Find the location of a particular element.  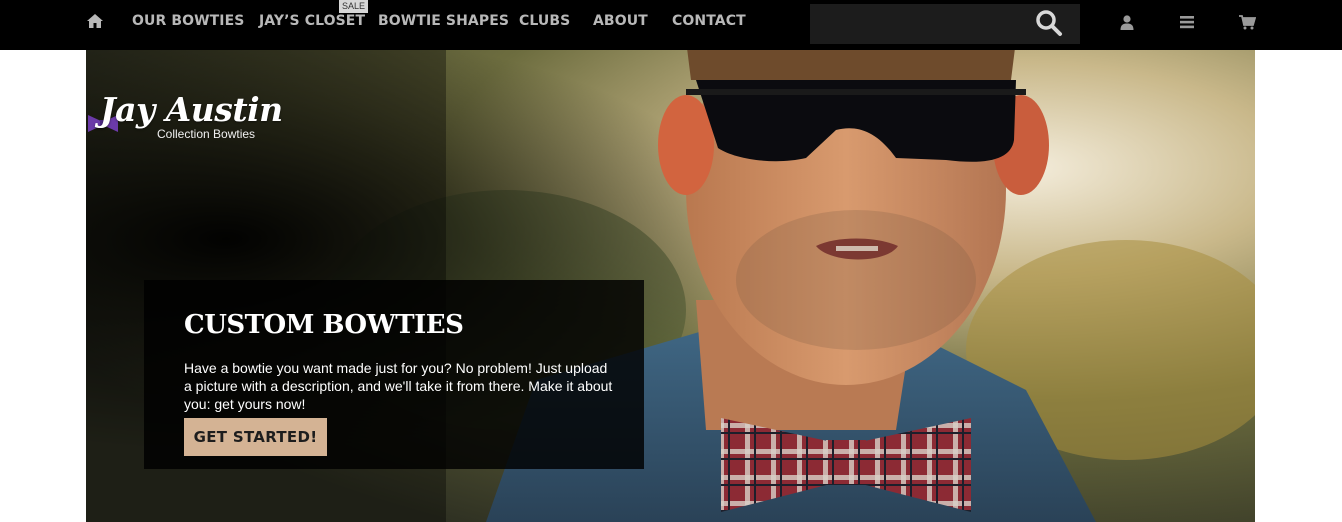

cart-icon is located at coordinates (1248, 22).